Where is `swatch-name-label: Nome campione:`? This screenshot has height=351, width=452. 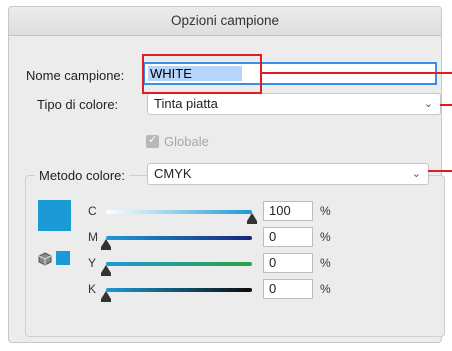 swatch-name-label: Nome campione: is located at coordinates (75, 75).